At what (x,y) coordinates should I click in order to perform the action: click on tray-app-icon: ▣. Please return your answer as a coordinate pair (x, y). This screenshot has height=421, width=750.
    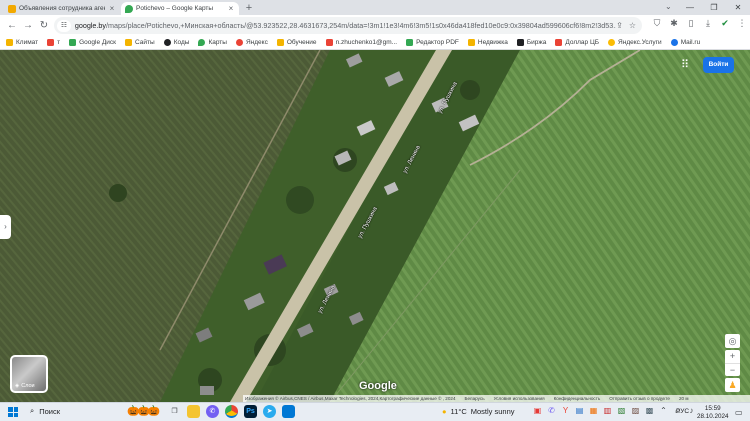
    Looking at the image, I should click on (537, 410).